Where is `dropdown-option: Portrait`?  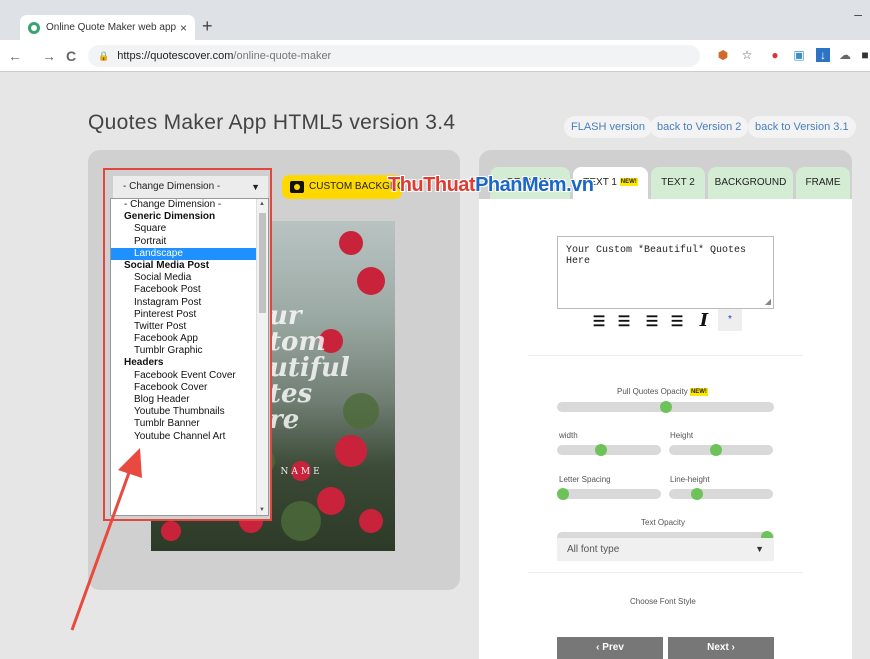 dropdown-option: Portrait is located at coordinates (189, 242).